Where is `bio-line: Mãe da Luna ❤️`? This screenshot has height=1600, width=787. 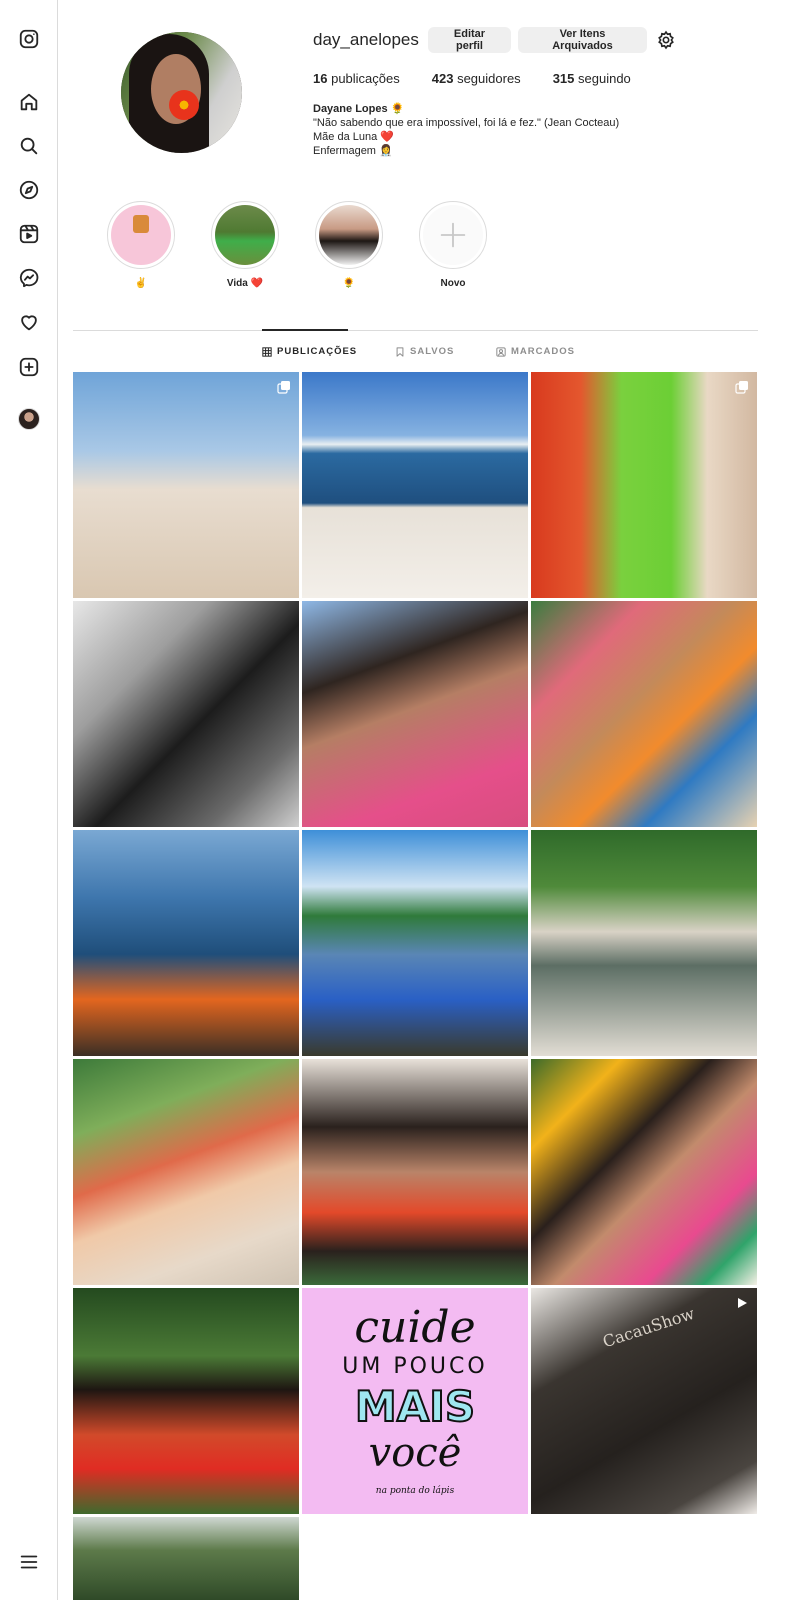 bio-line: Mãe da Luna ❤️ is located at coordinates (353, 137).